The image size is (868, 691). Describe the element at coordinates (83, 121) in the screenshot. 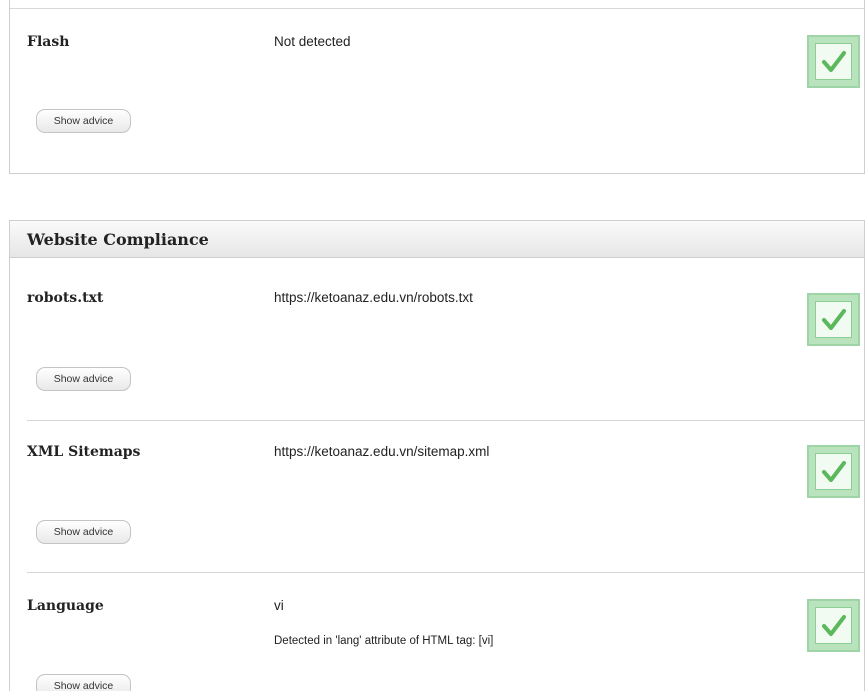

I see `flash-show-advice-button: Show advice` at that location.